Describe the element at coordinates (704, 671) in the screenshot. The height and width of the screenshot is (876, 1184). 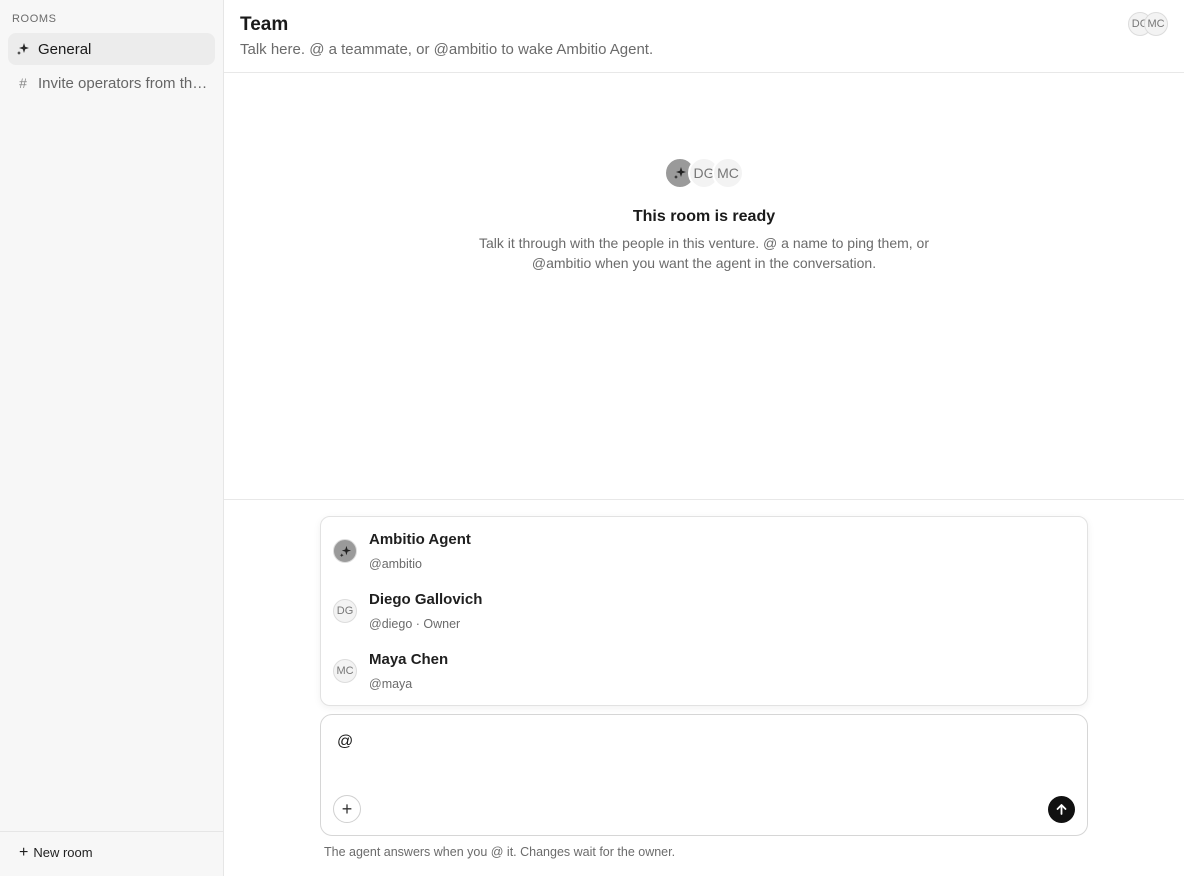
I see `mention-item-maya: MC Maya Chen @maya` at that location.